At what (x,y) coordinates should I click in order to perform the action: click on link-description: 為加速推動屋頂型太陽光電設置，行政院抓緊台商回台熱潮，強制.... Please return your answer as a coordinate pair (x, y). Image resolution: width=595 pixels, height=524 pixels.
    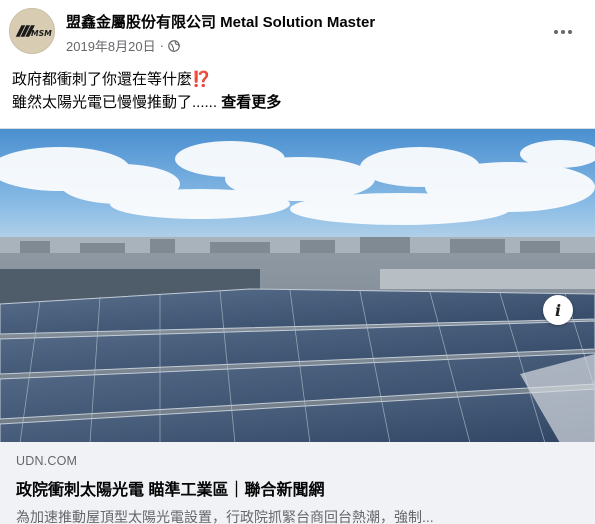
    Looking at the image, I should click on (225, 516).